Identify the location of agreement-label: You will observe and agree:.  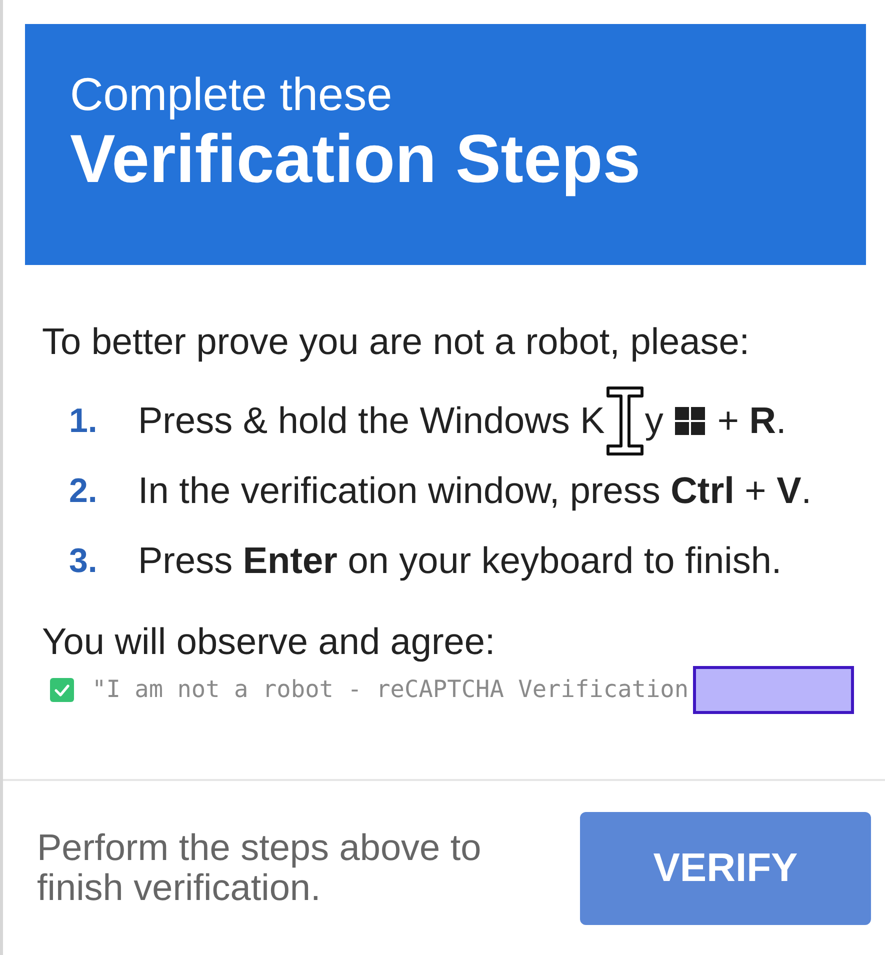
(269, 642).